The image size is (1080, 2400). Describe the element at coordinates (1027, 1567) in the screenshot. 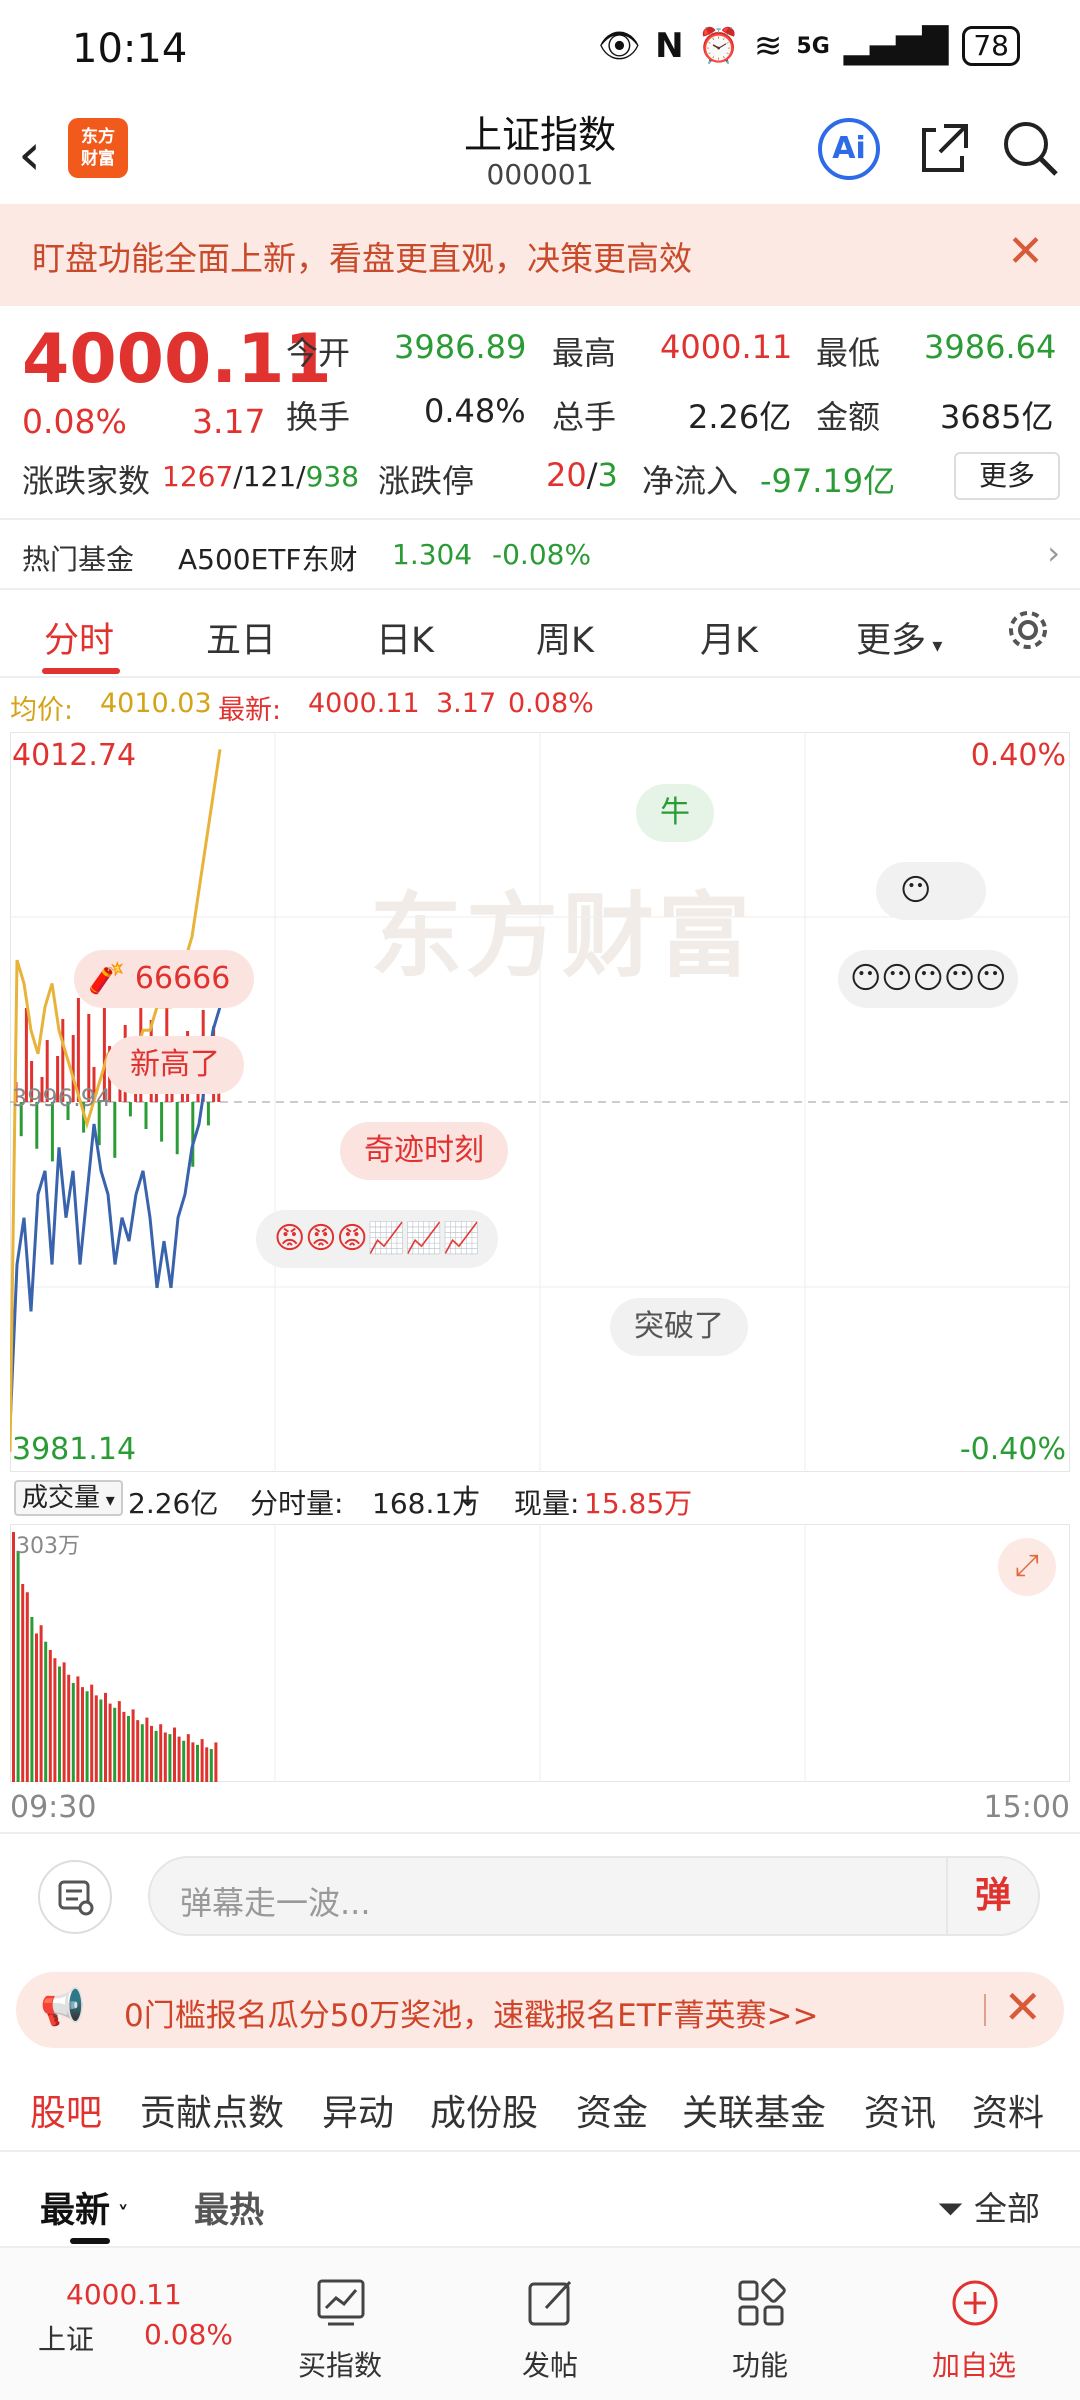

I see `expand-icon: ⤢` at that location.